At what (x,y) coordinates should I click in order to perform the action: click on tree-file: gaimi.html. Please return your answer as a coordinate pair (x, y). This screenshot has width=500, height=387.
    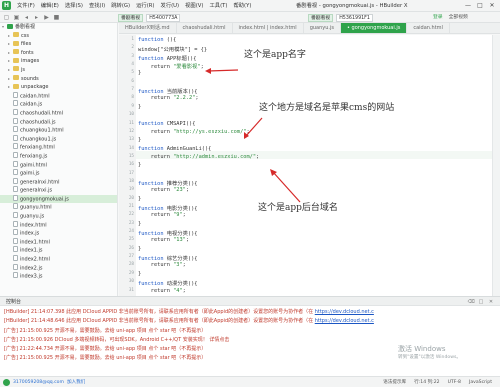
    Looking at the image, I should click on (58, 165).